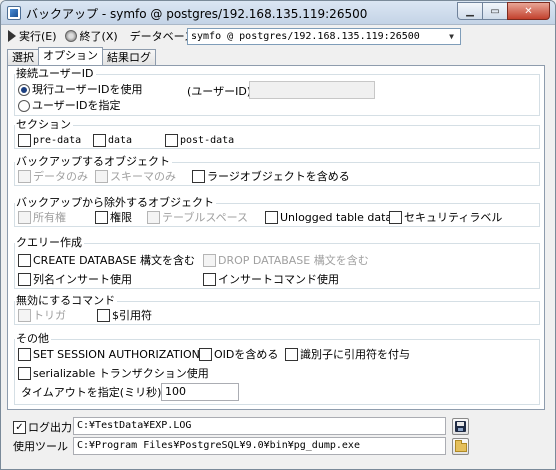 This screenshot has width=556, height=470. I want to click on dollar-quote-checkbox: $引用符, so click(124, 315).